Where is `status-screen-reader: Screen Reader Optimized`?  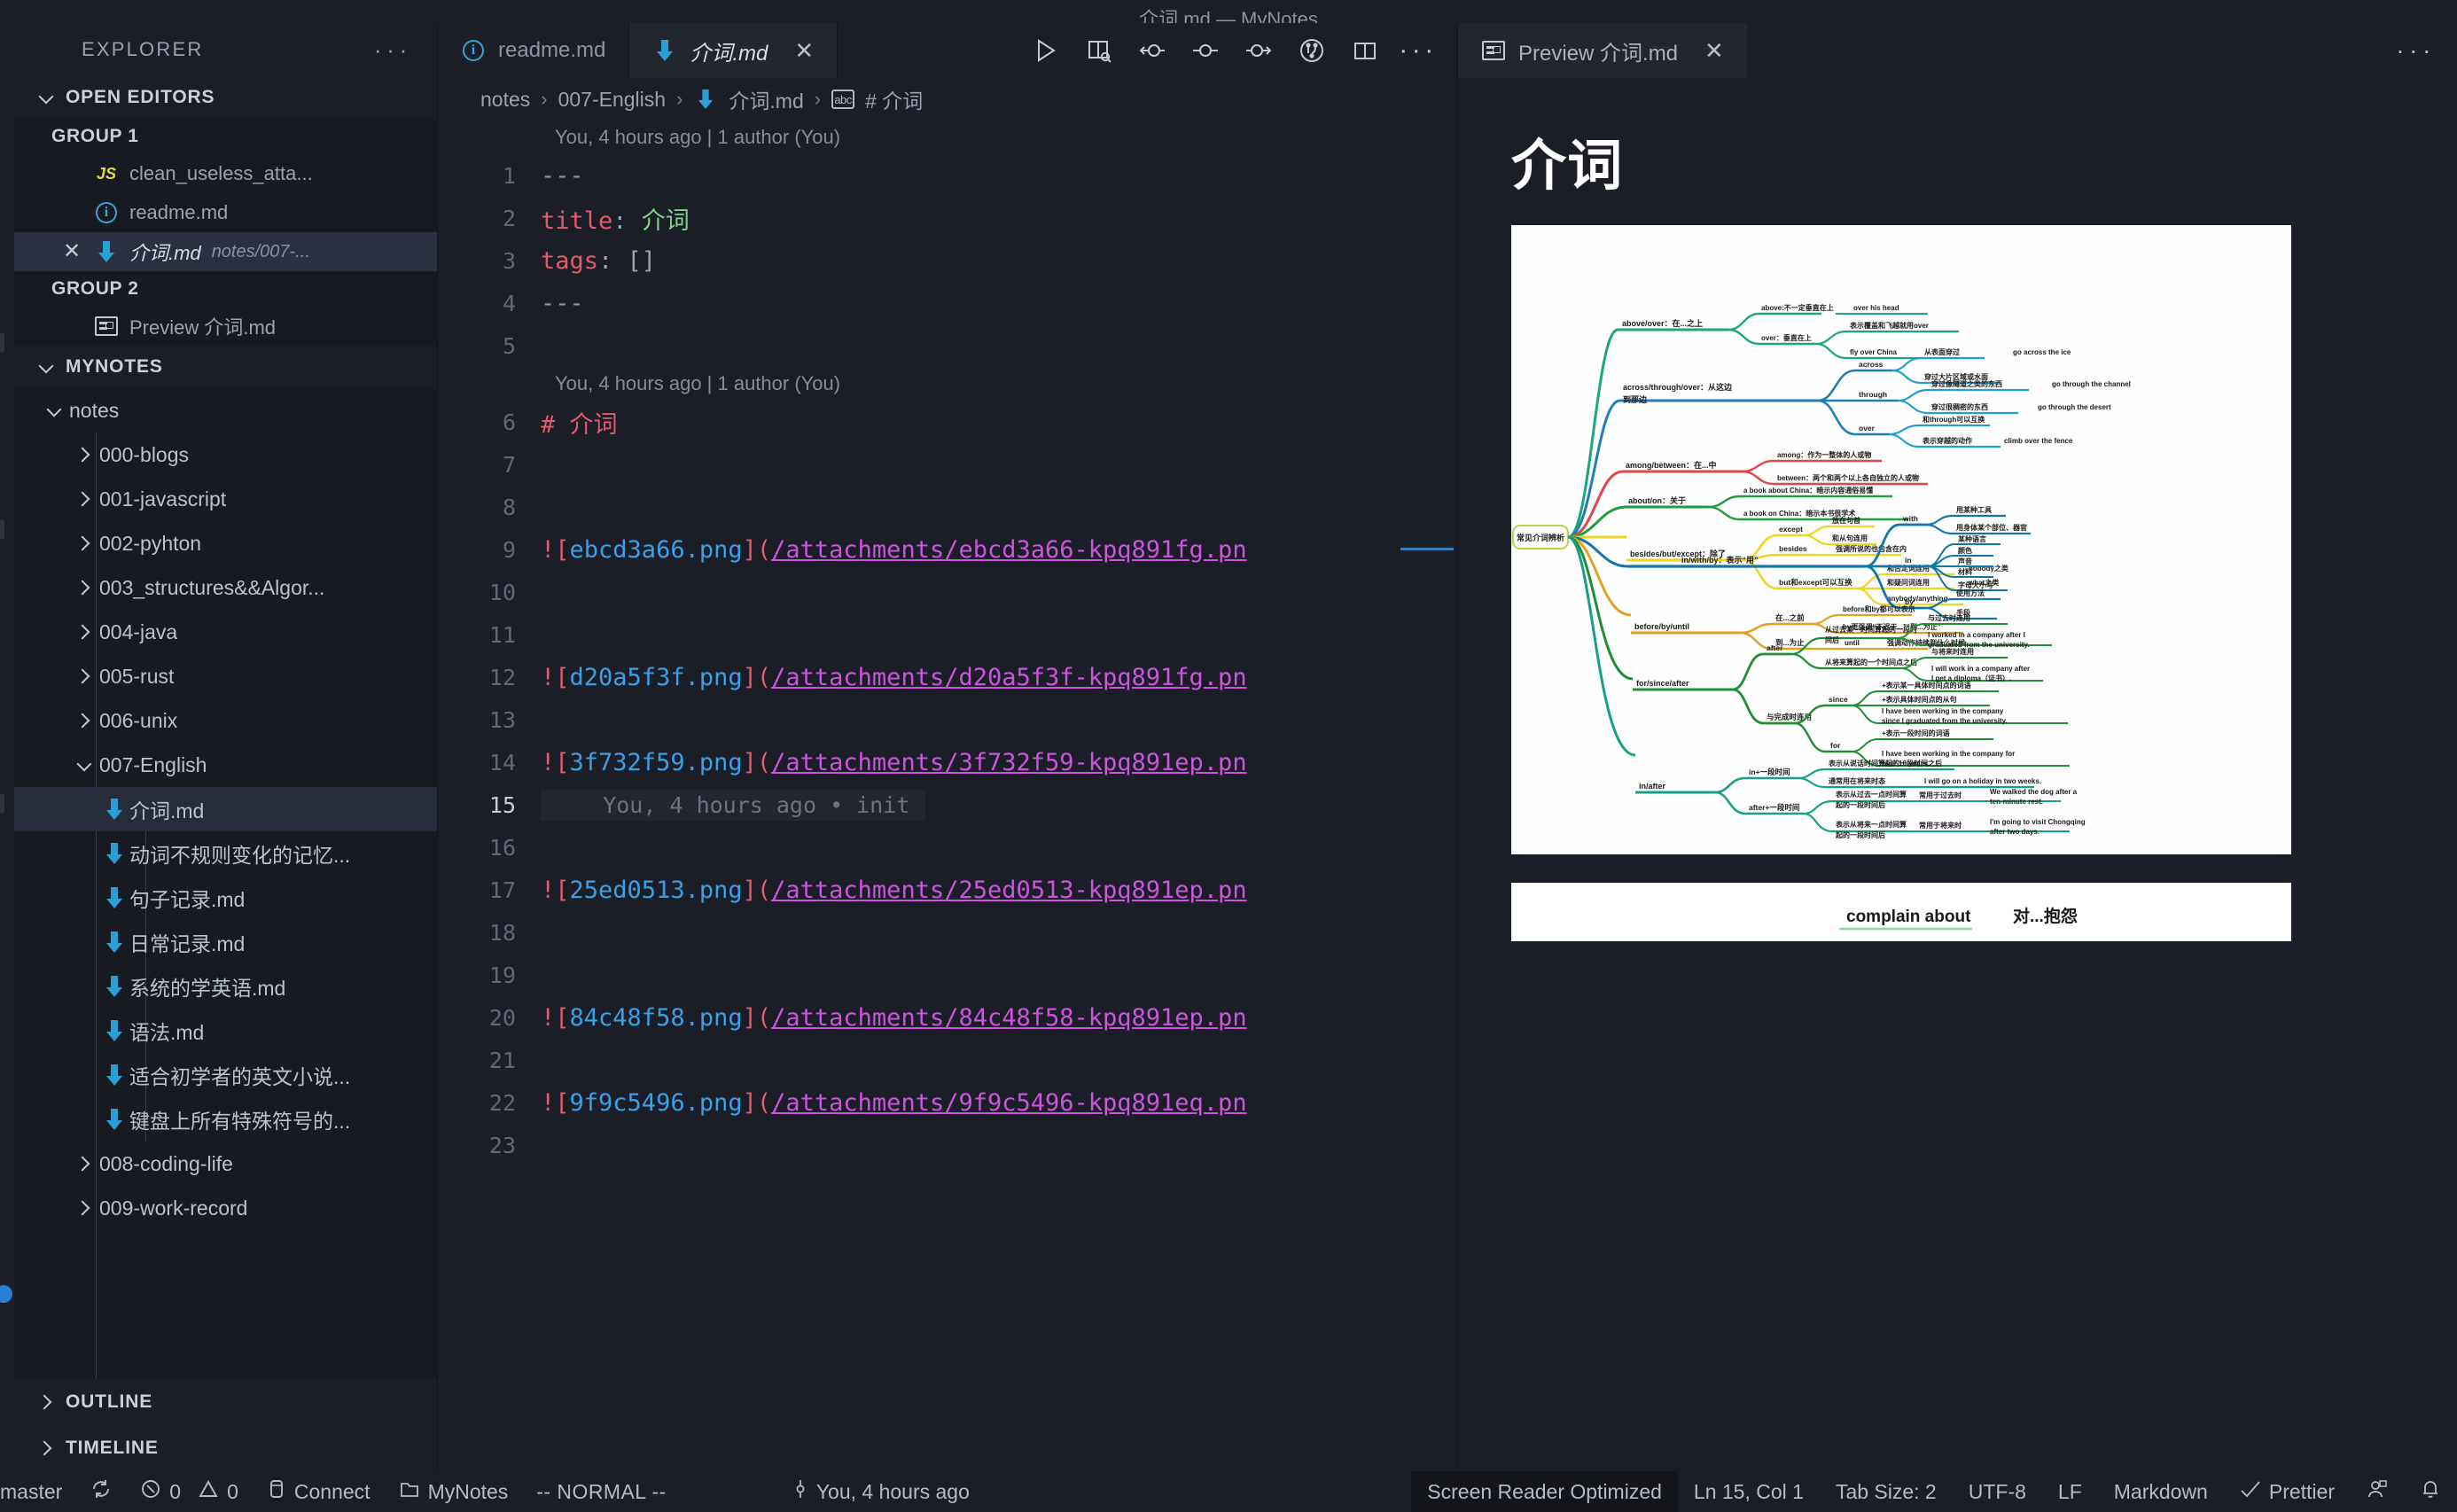 status-screen-reader: Screen Reader Optimized is located at coordinates (1544, 1491).